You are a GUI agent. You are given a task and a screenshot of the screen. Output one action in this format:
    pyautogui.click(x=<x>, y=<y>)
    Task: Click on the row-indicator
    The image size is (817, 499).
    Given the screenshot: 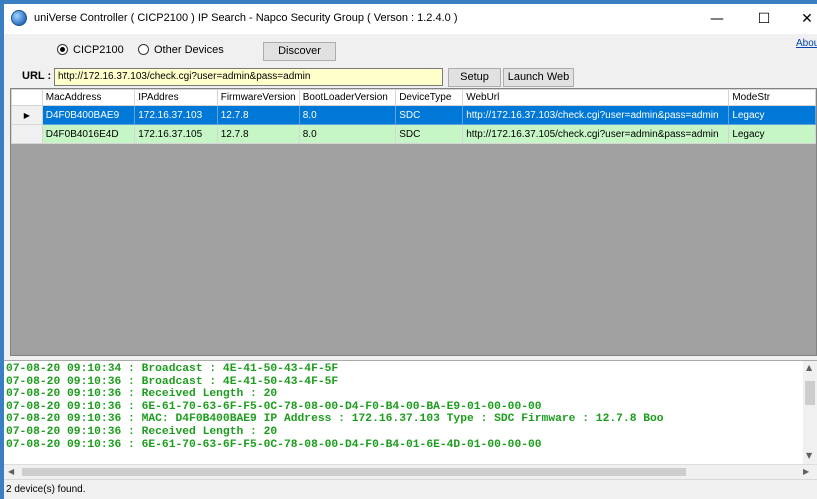 What is the action you would take?
    pyautogui.click(x=27, y=134)
    